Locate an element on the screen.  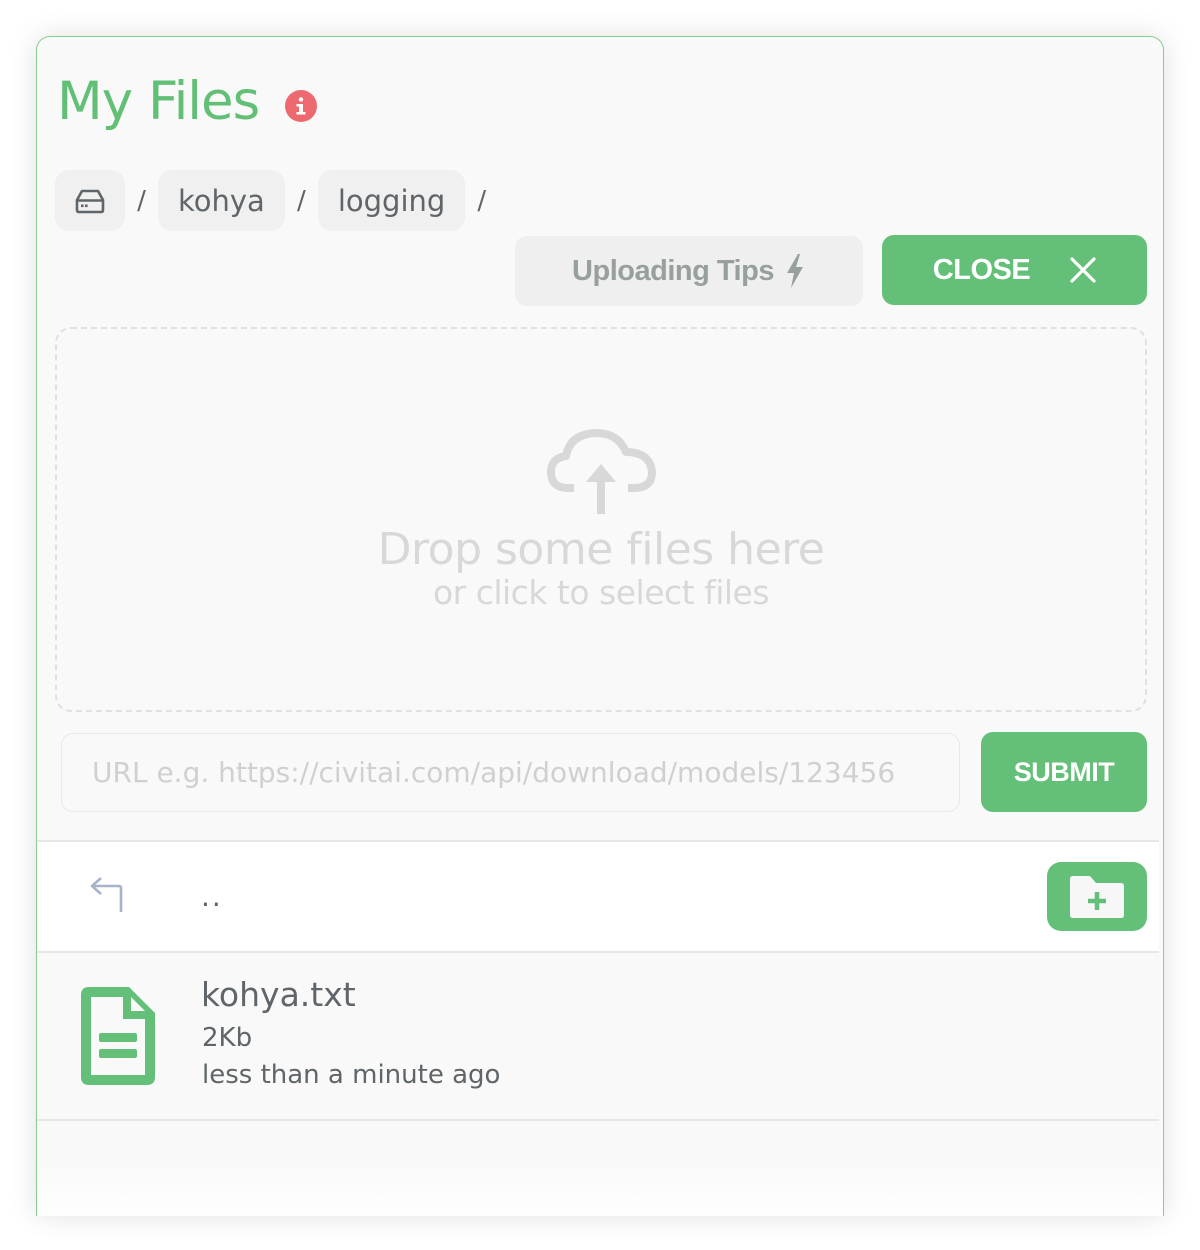
text-file-icon is located at coordinates (118, 1036).